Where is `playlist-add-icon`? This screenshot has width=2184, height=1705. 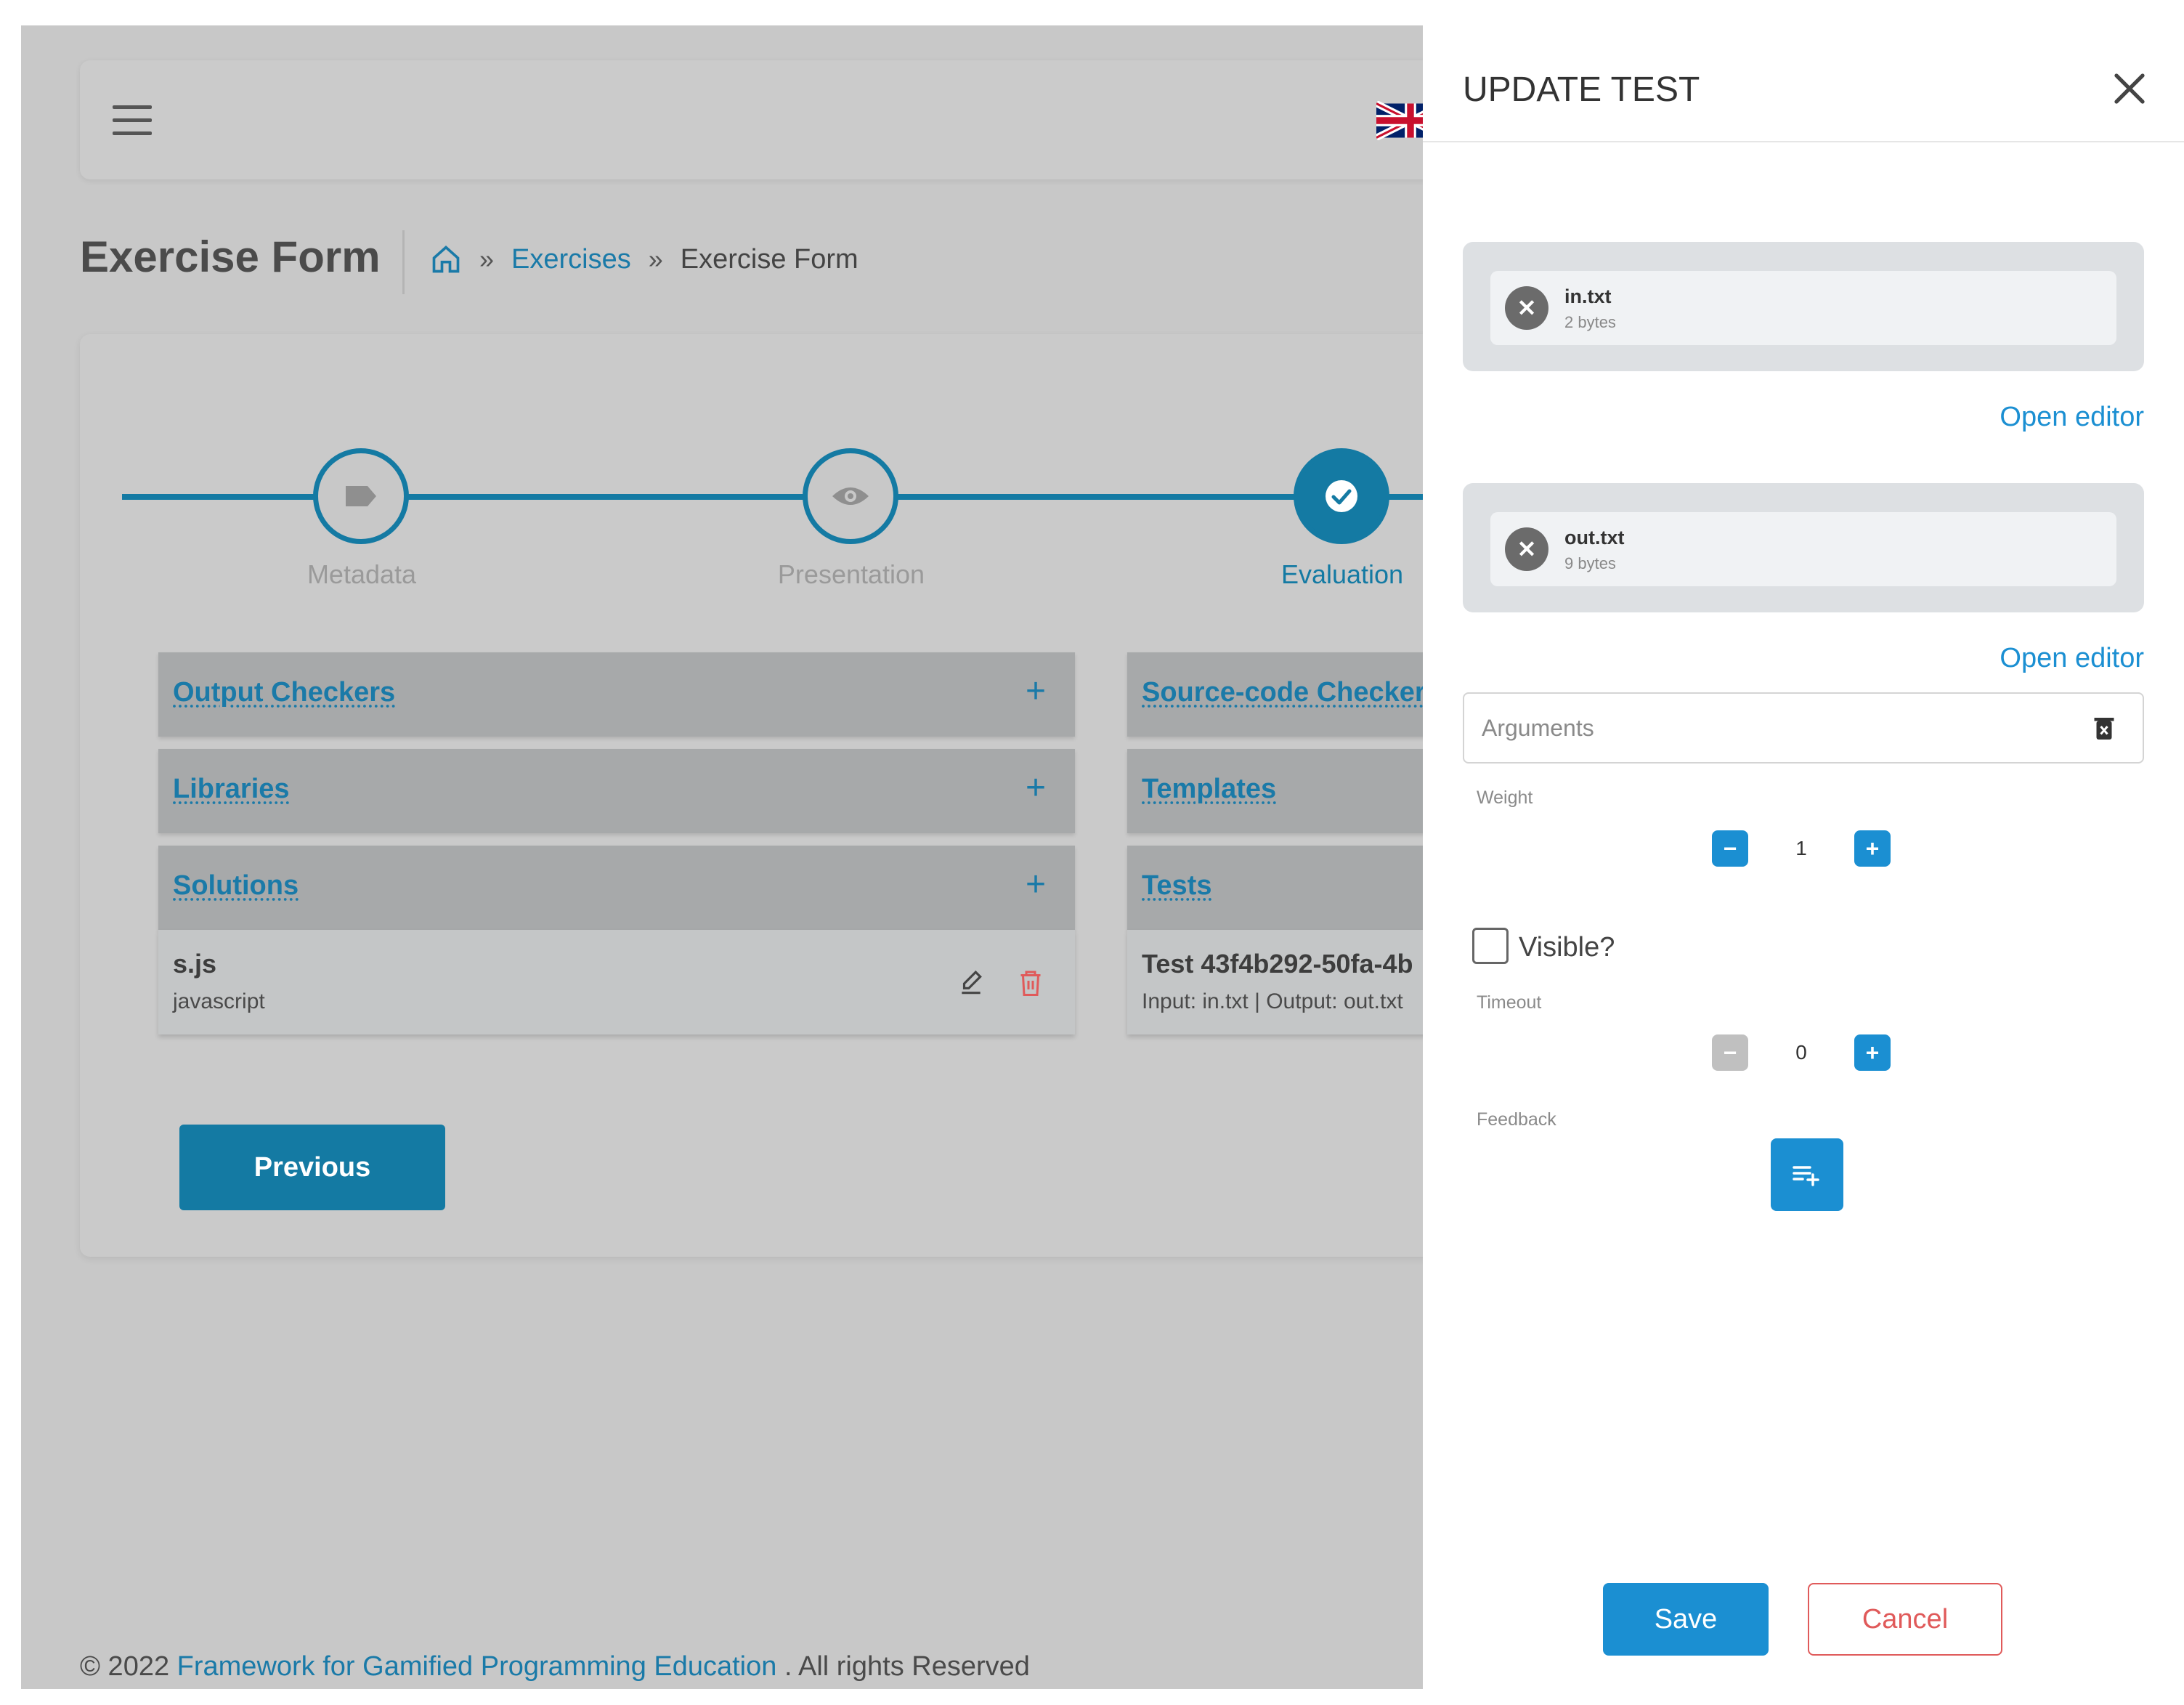 playlist-add-icon is located at coordinates (1806, 1176).